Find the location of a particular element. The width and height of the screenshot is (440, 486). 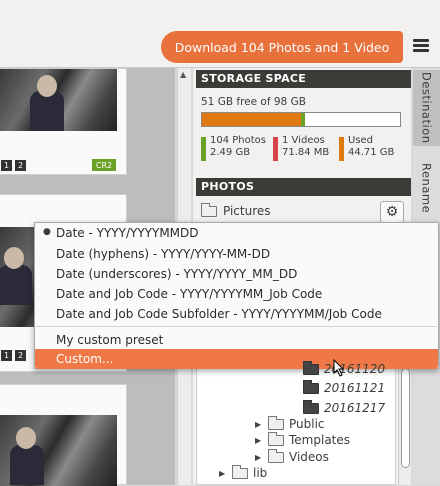

storage-free-text: 51 GB free of 98 GB is located at coordinates (253, 102).